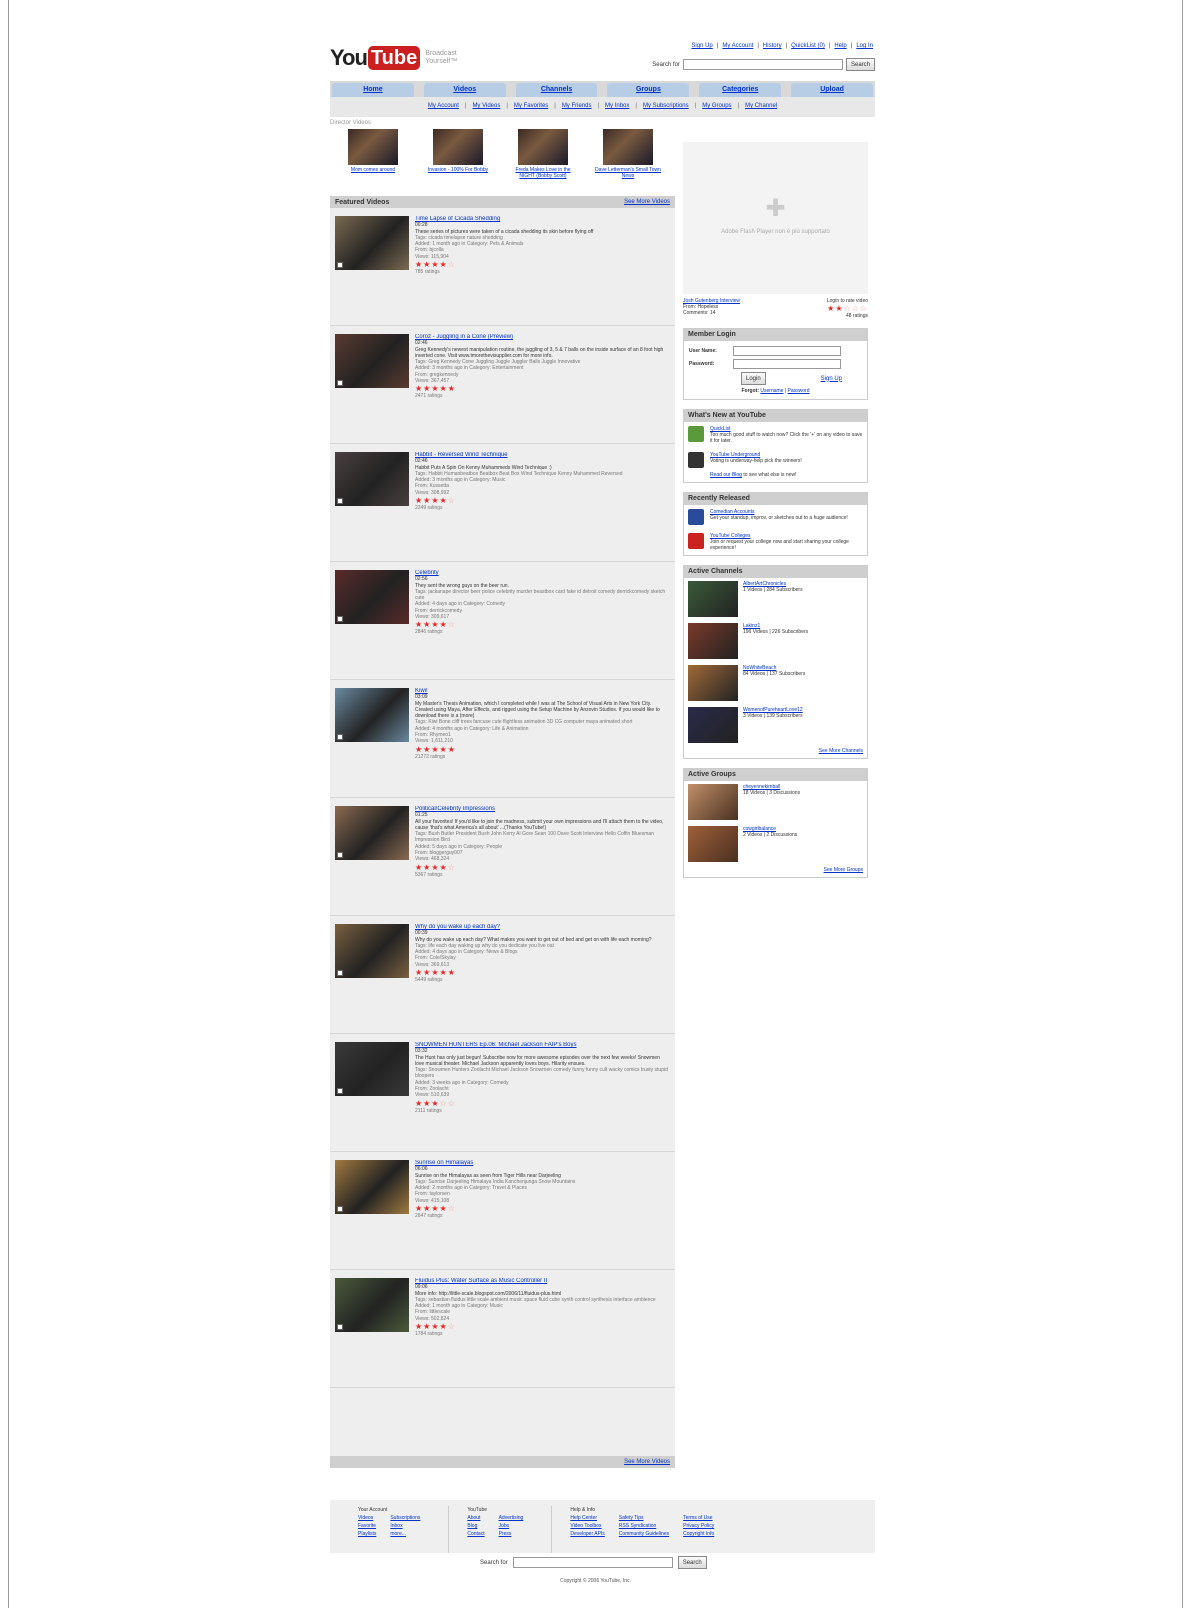  Describe the element at coordinates (458, 170) in the screenshot. I see `director-video-title: Invasion - 100% For Bobby` at that location.